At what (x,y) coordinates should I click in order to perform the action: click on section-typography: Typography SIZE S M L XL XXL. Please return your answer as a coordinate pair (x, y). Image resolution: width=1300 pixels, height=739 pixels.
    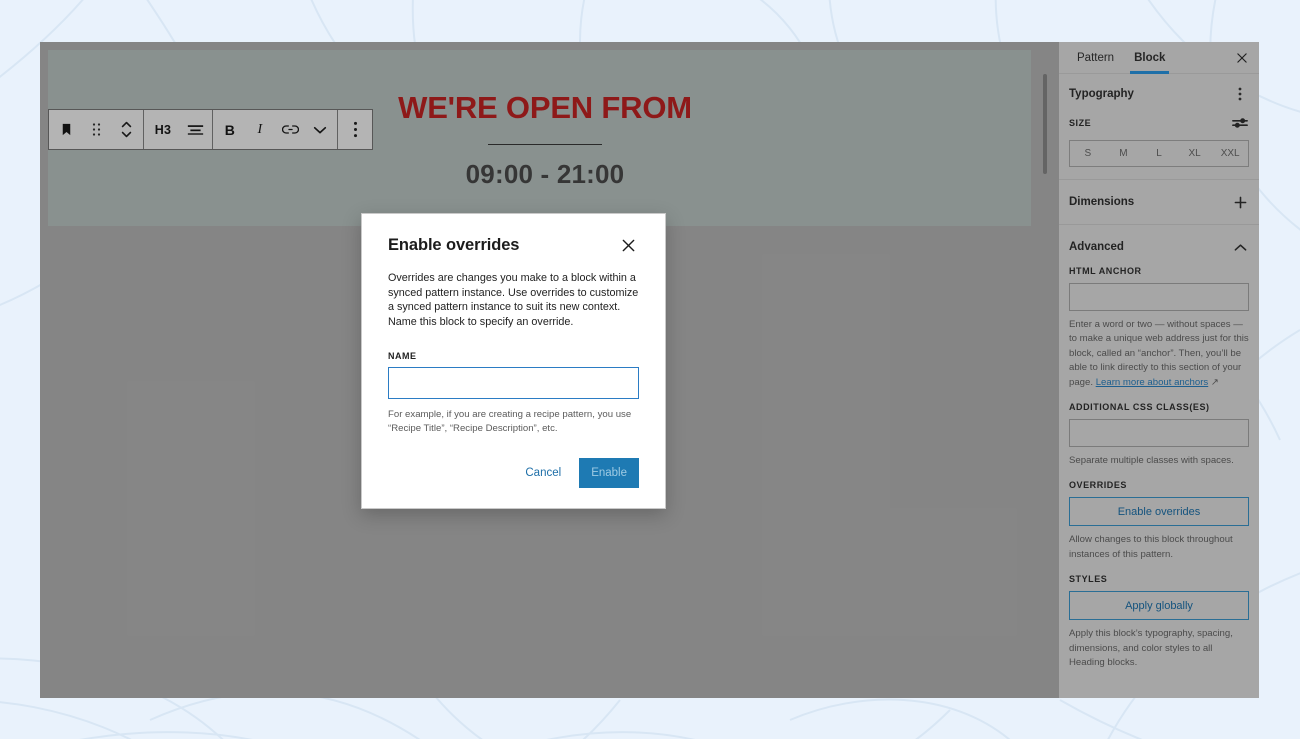
    Looking at the image, I should click on (1159, 127).